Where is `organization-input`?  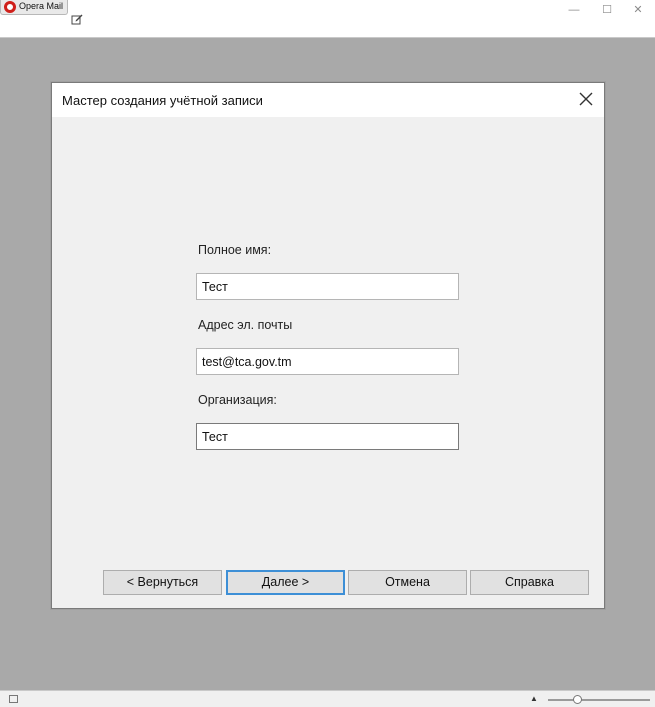 organization-input is located at coordinates (327, 436).